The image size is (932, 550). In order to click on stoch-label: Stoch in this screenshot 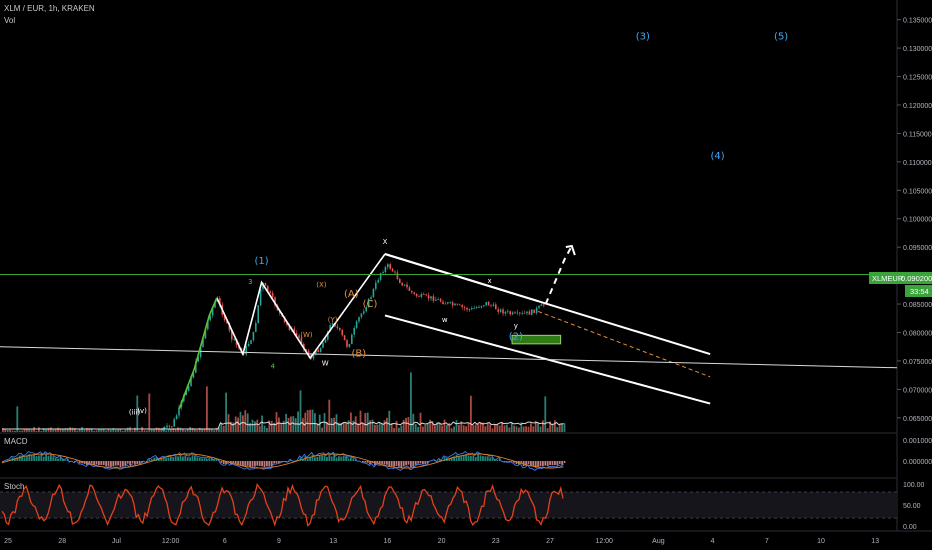, I will do `click(14, 486)`.